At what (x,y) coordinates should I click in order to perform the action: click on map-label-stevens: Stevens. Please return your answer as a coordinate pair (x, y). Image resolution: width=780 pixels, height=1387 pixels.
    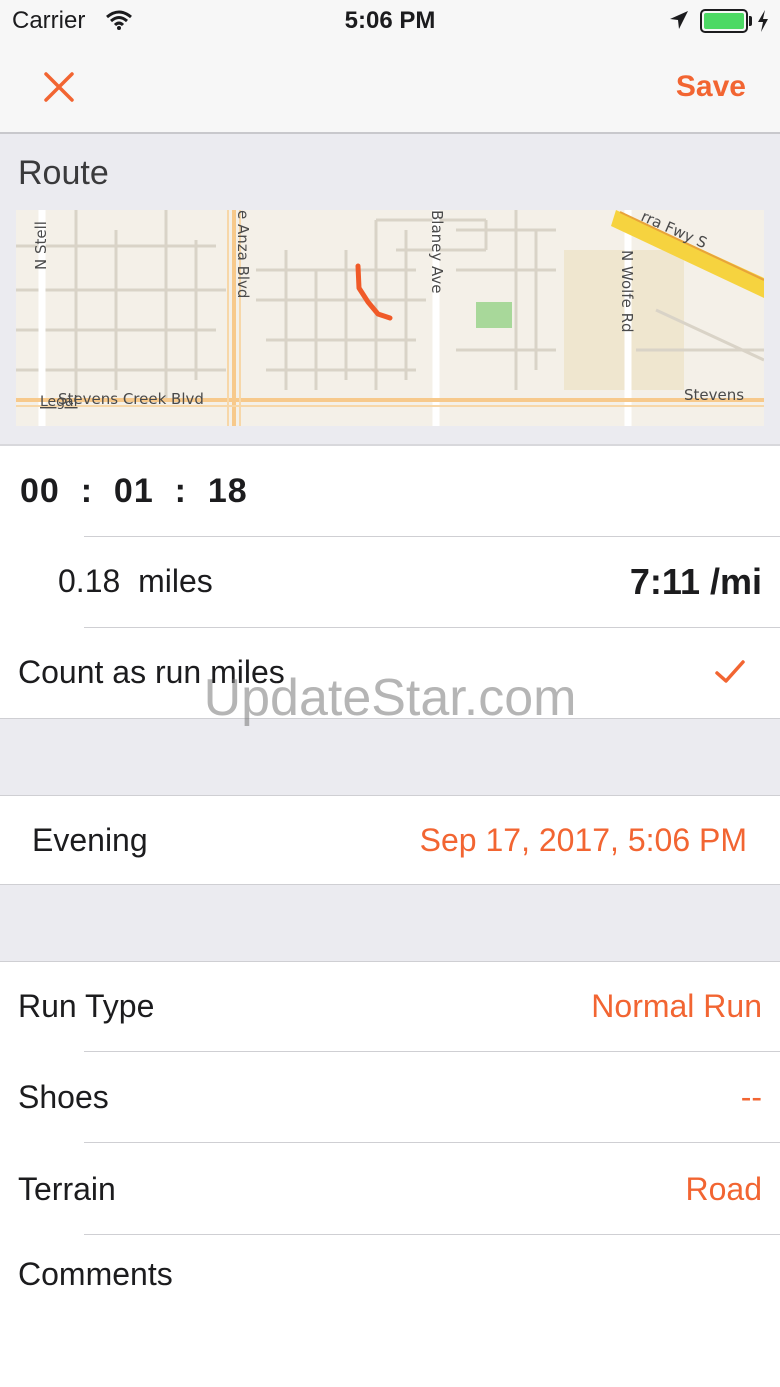
    Looking at the image, I should click on (714, 395).